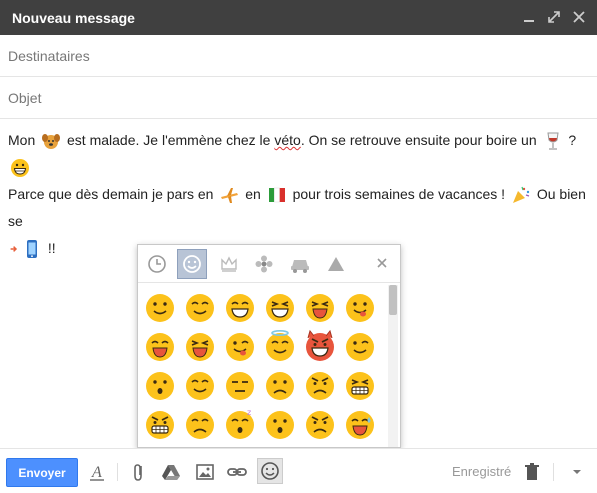 The image size is (597, 493). What do you see at coordinates (287, 140) in the screenshot?
I see `misspelled-word: véto` at bounding box center [287, 140].